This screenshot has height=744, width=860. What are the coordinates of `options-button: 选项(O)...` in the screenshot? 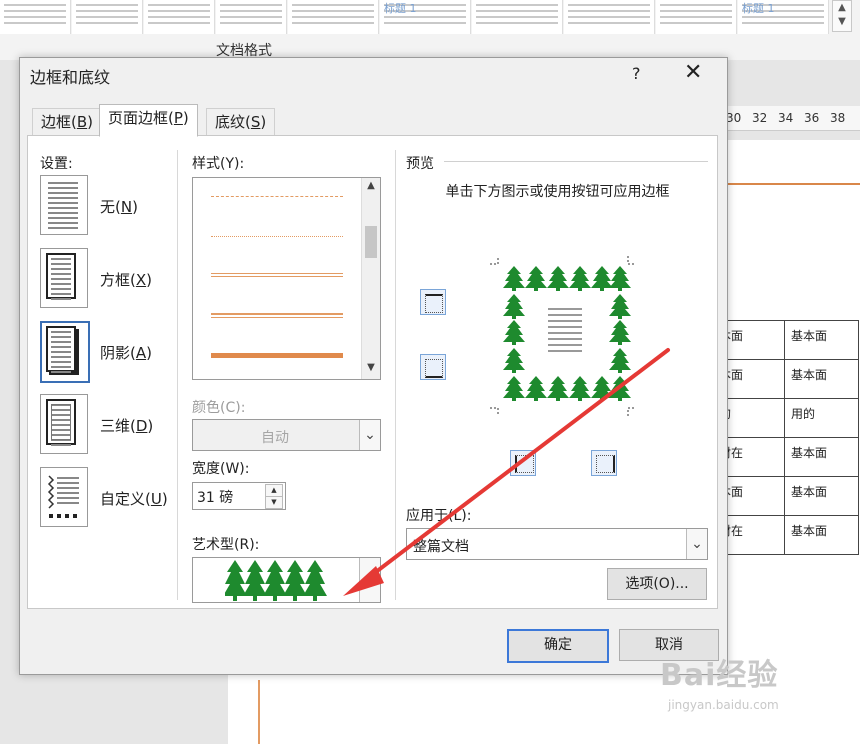 It's located at (657, 584).